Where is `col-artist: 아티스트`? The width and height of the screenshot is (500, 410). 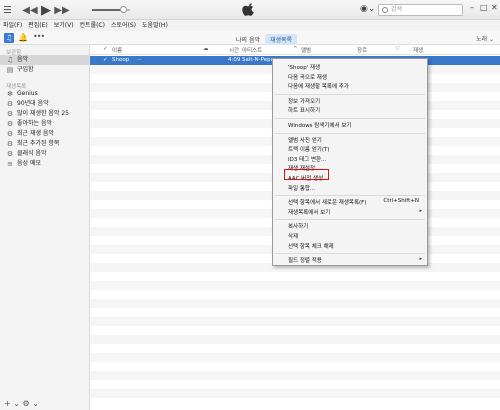 col-artist: 아티스트 is located at coordinates (252, 50).